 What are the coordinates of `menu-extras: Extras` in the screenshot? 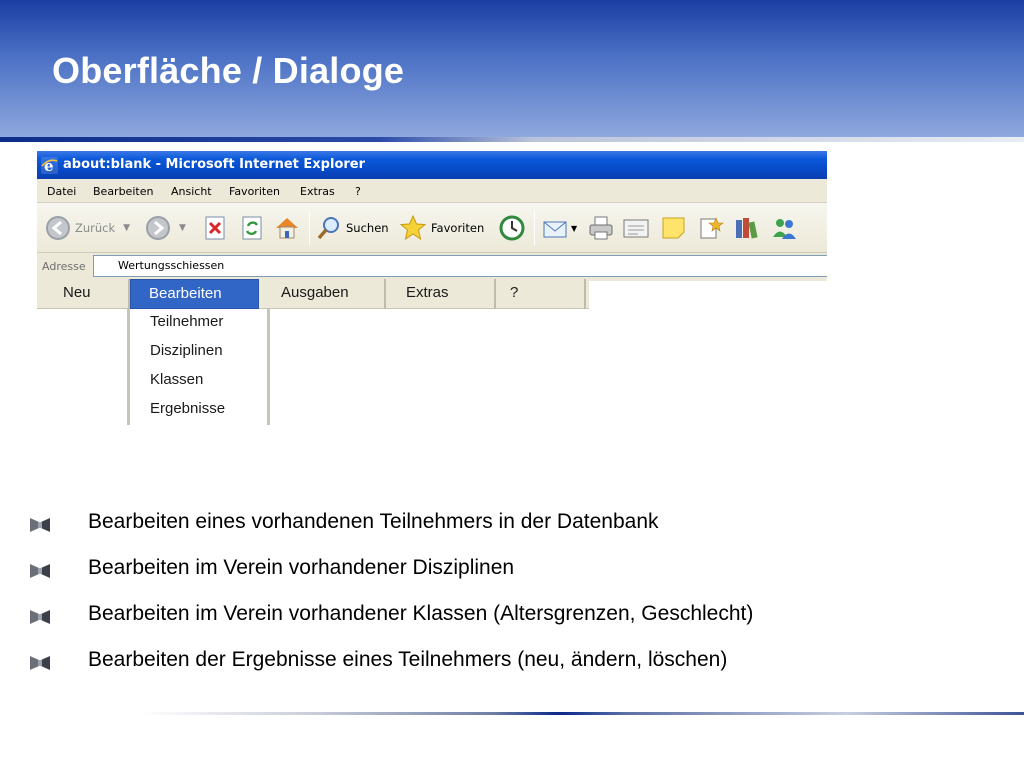 It's located at (317, 191).